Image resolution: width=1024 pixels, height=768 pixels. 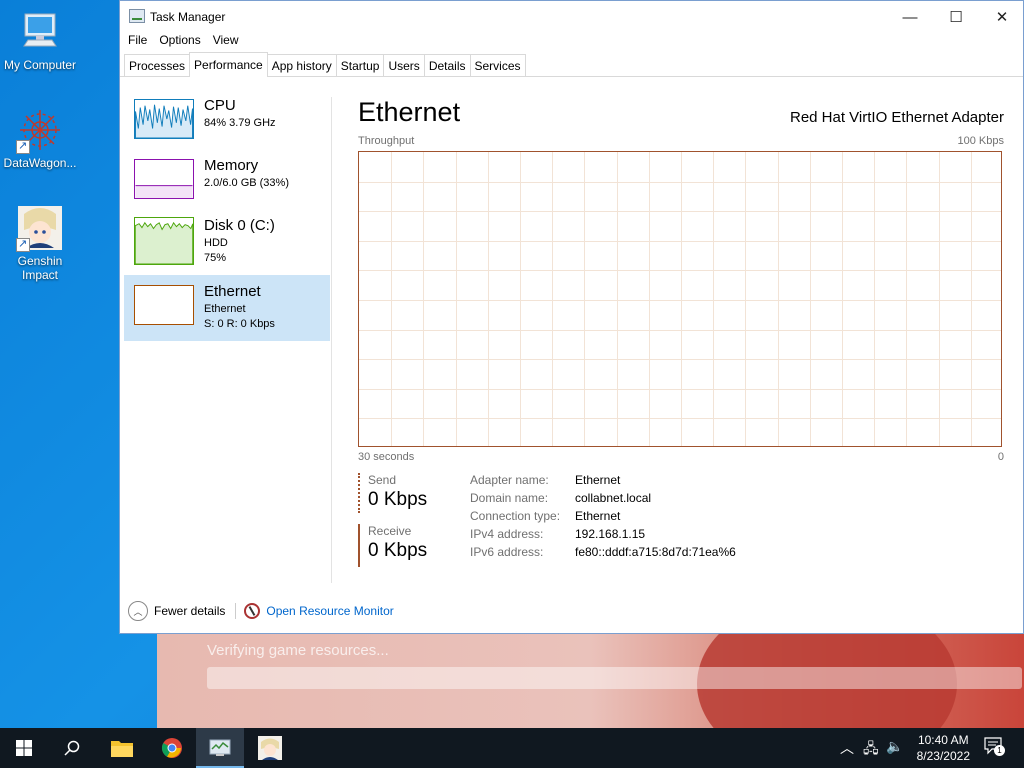 I want to click on sidebar-item-title: Disk 0 (C:), so click(x=239, y=225).